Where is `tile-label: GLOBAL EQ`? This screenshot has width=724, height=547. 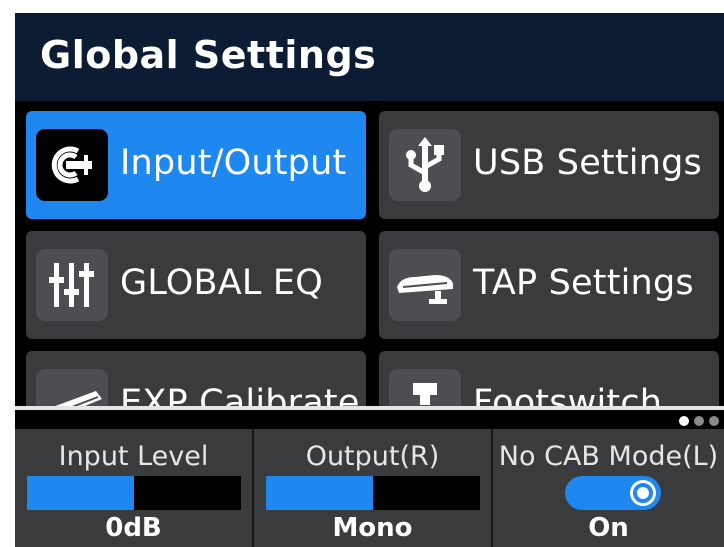 tile-label: GLOBAL EQ is located at coordinates (221, 283).